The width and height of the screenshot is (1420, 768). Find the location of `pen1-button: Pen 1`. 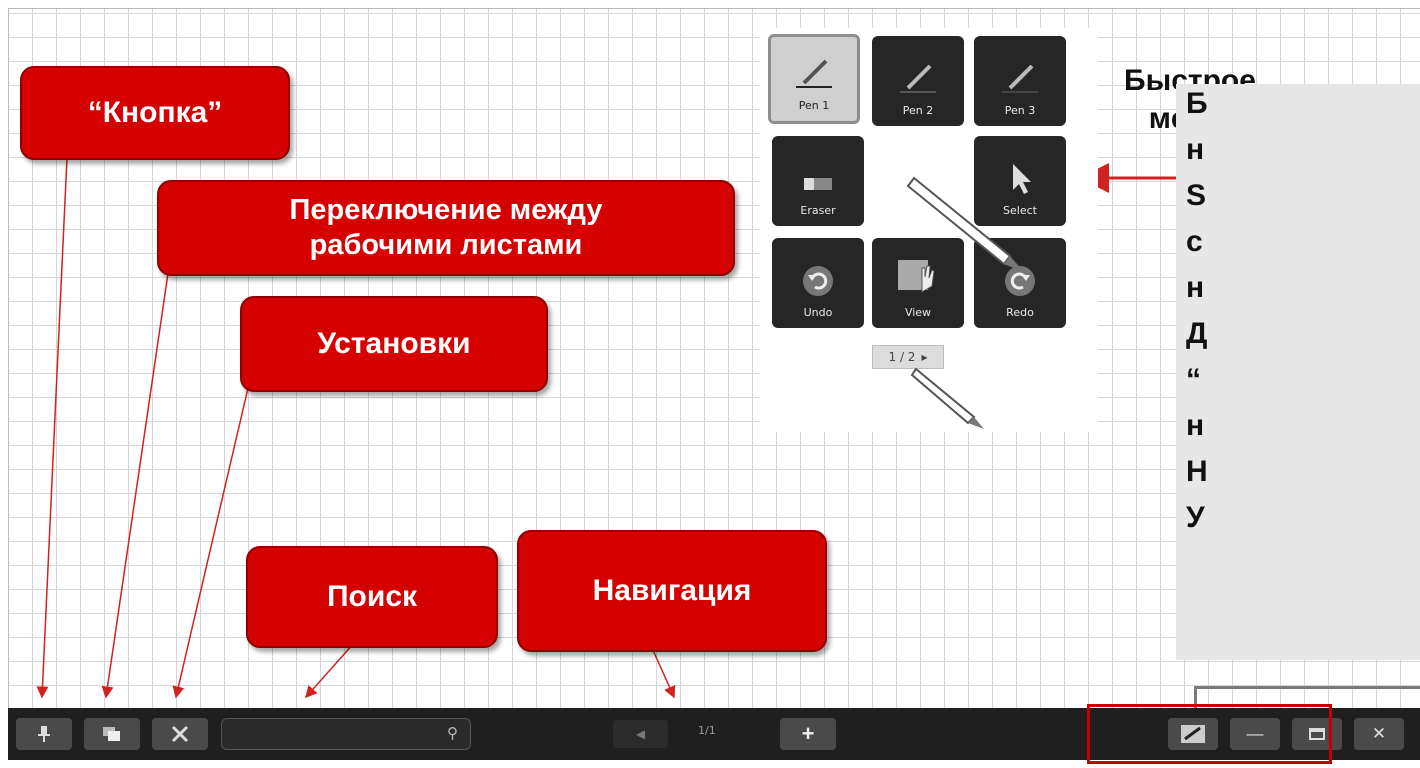

pen1-button: Pen 1 is located at coordinates (814, 79).